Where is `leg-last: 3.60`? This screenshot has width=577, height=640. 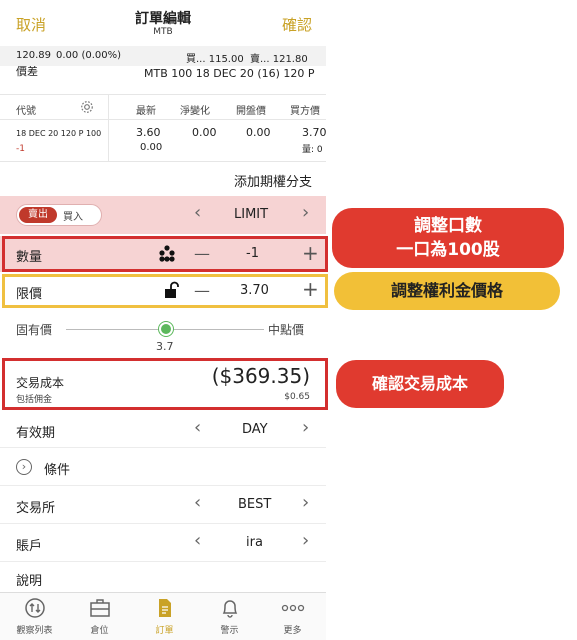
leg-last: 3.60 is located at coordinates (148, 132).